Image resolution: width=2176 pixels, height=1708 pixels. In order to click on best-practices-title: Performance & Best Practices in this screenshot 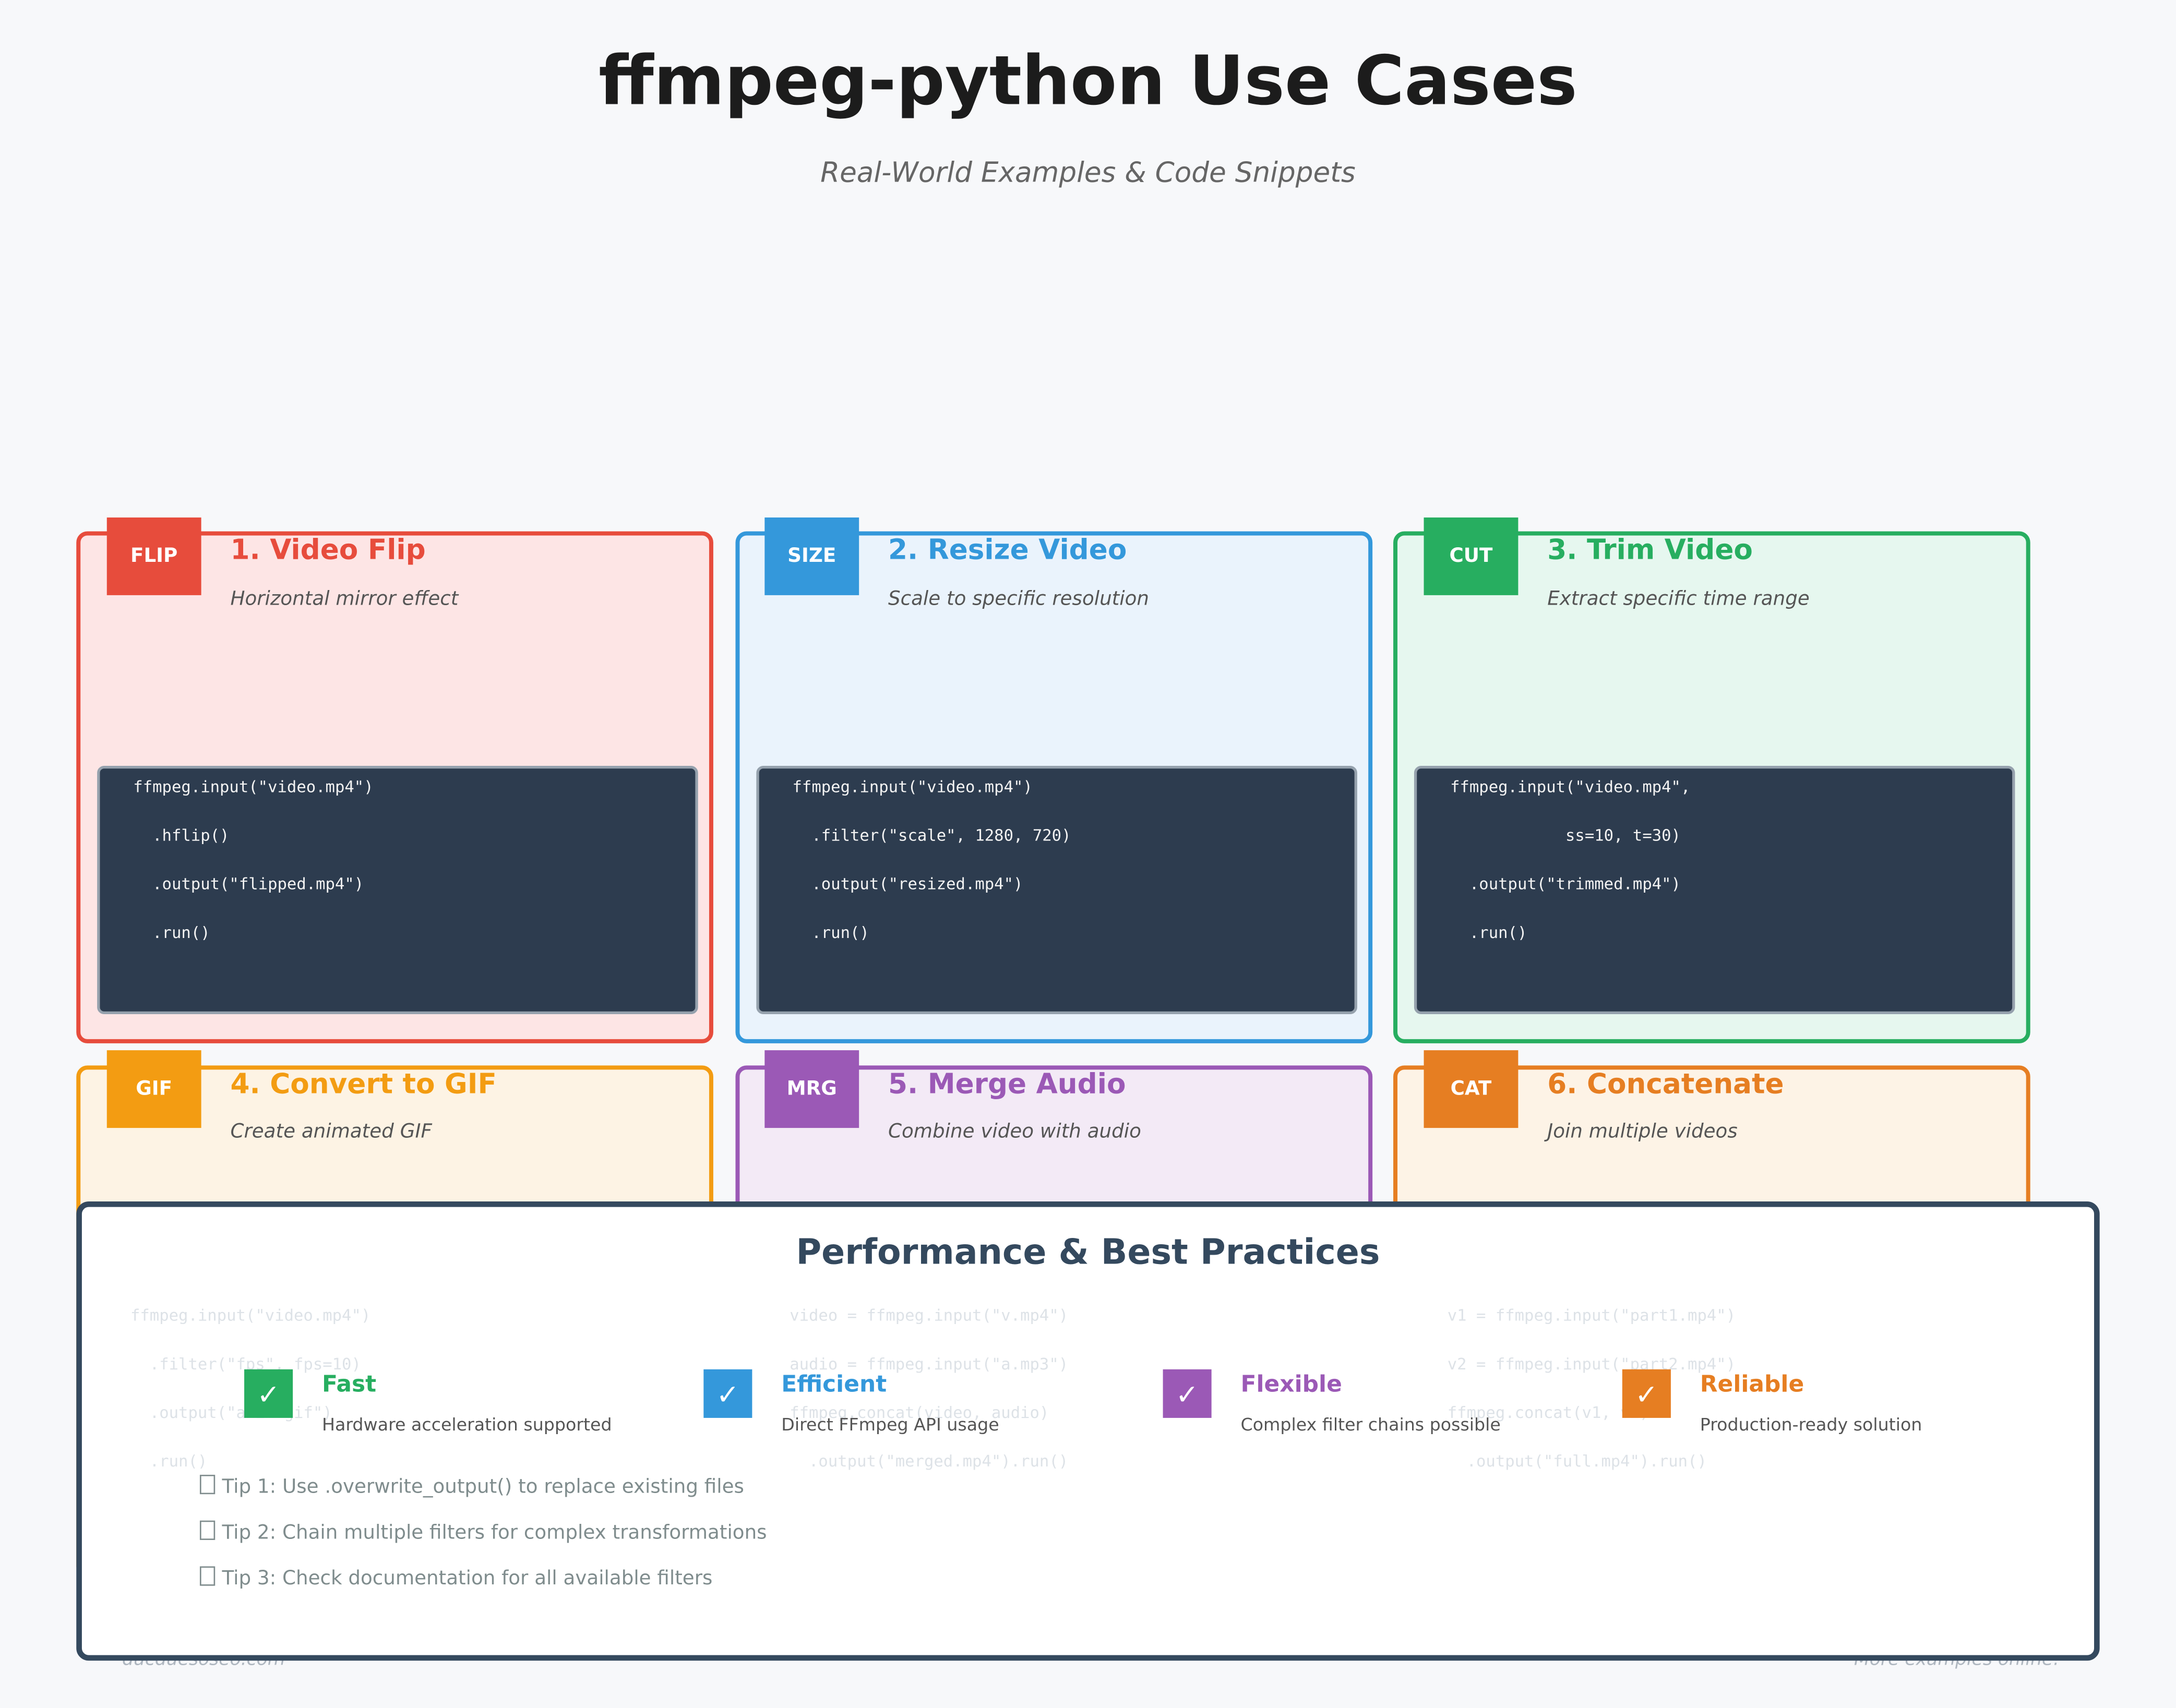, I will do `click(1088, 1252)`.